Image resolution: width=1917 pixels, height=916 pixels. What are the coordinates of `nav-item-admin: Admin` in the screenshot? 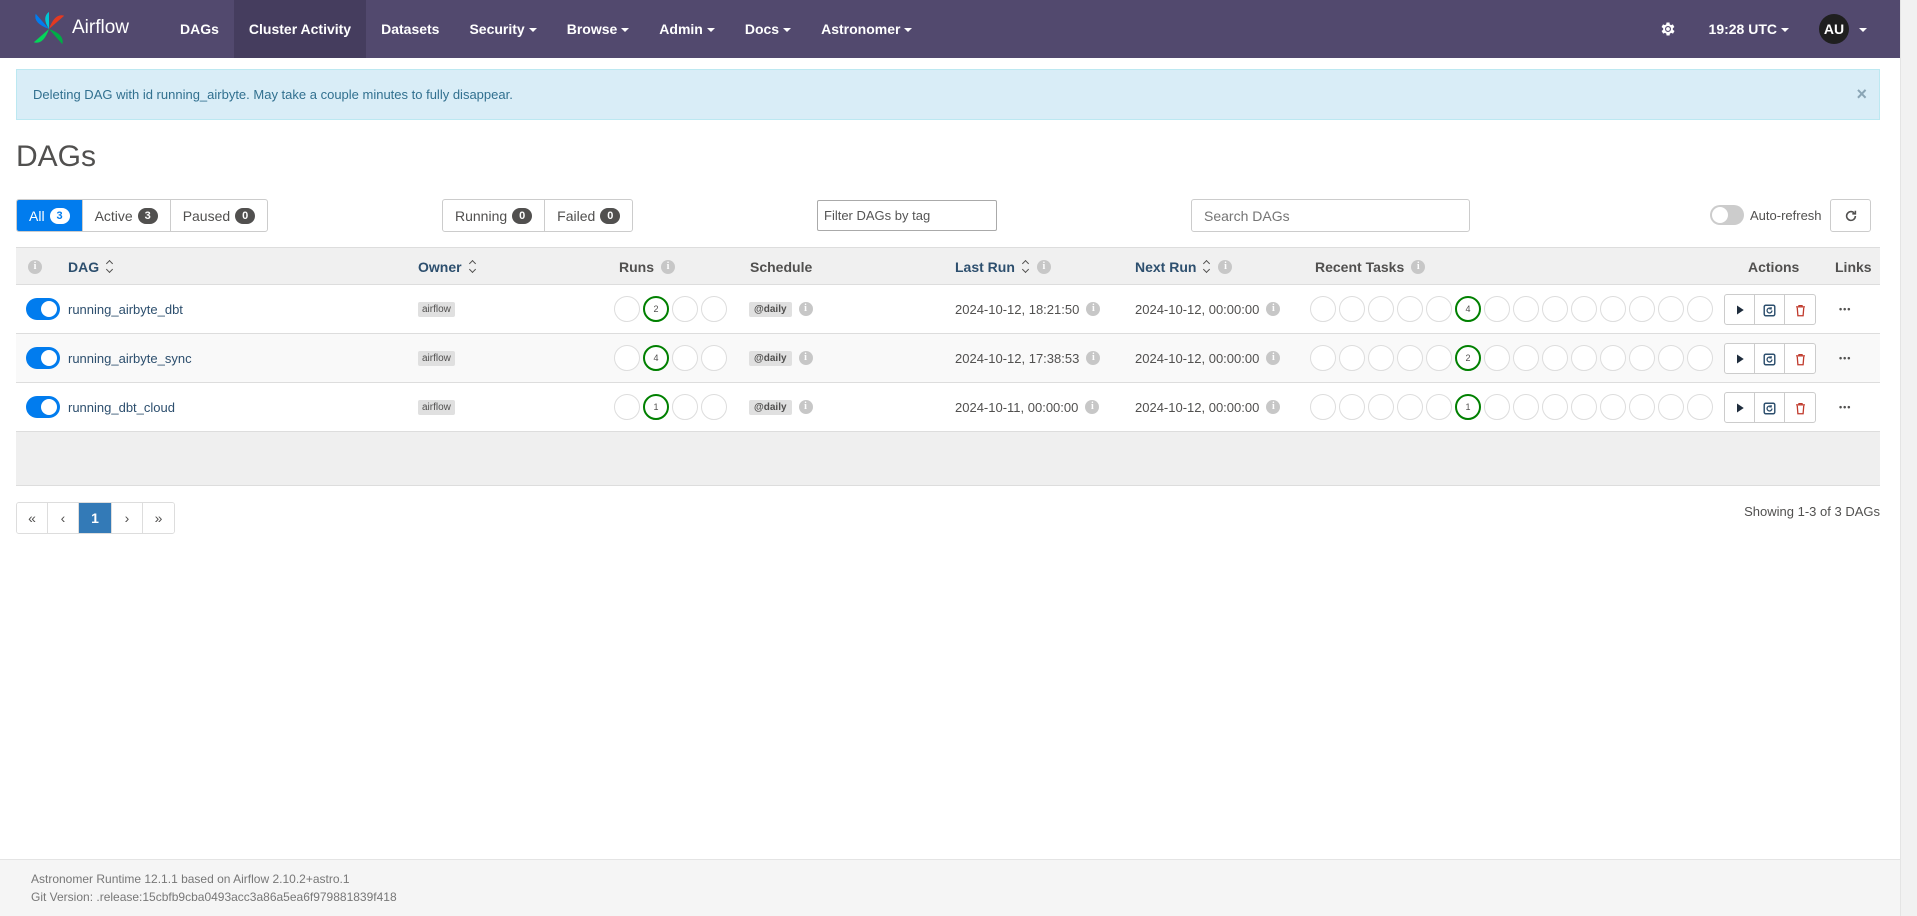 It's located at (687, 29).